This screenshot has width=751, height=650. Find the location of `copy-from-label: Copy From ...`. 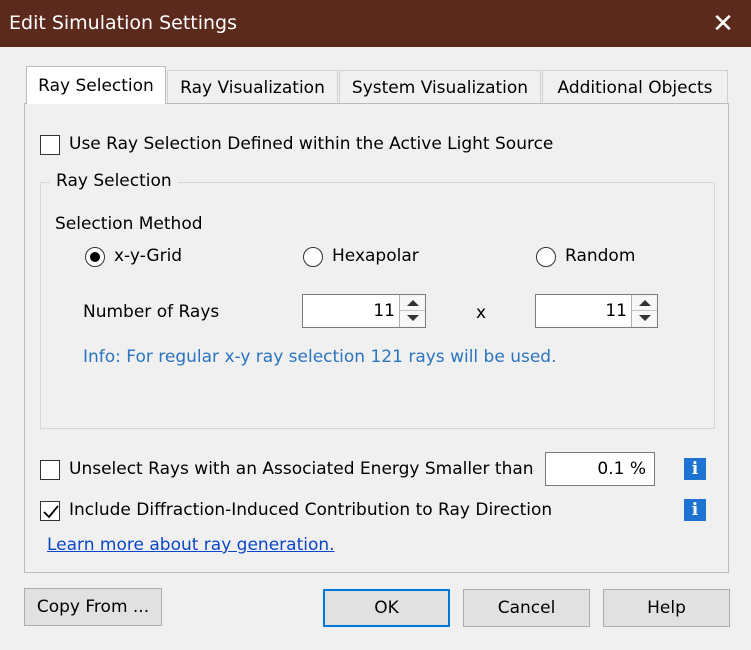

copy-from-label: Copy From ... is located at coordinates (93, 607).